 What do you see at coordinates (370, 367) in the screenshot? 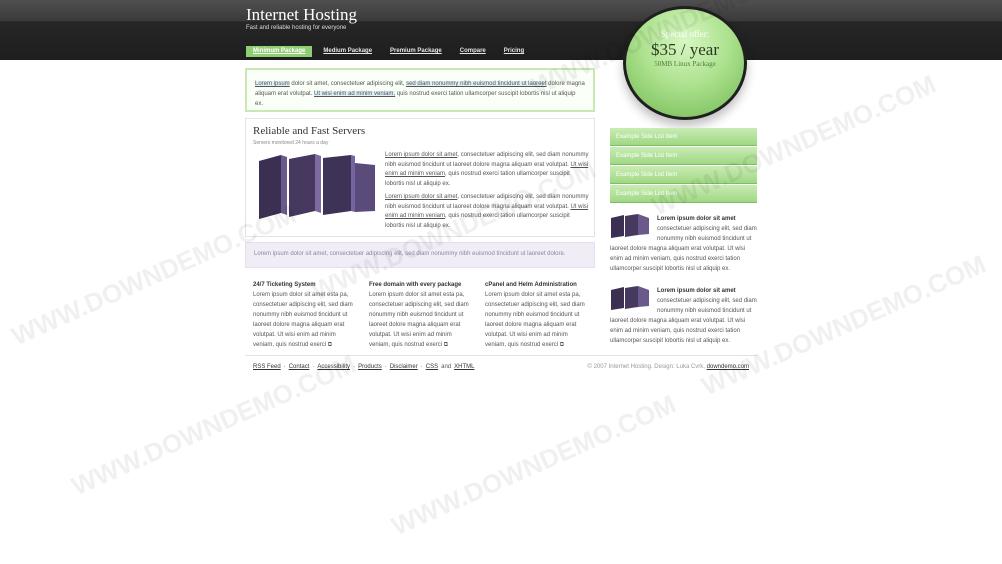
I see `footer-link-products: Products` at bounding box center [370, 367].